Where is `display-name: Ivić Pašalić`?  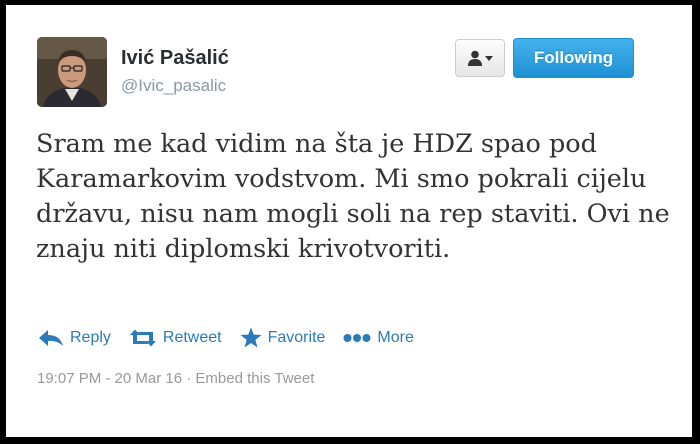
display-name: Ivić Pašalić is located at coordinates (175, 58).